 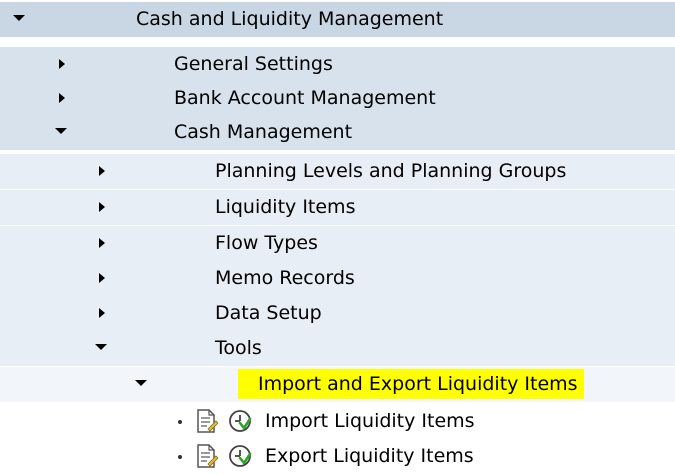 I want to click on tree-leaf-import-liquidity-items: Import Liquidity Items, so click(x=337, y=421).